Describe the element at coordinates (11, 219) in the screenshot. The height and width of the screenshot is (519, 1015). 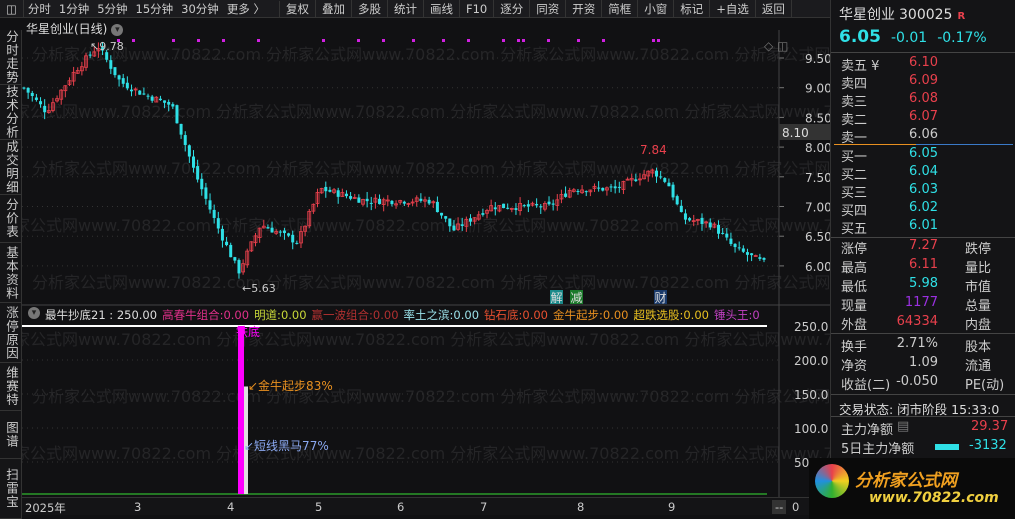
I see `side-tab: 分价表` at that location.